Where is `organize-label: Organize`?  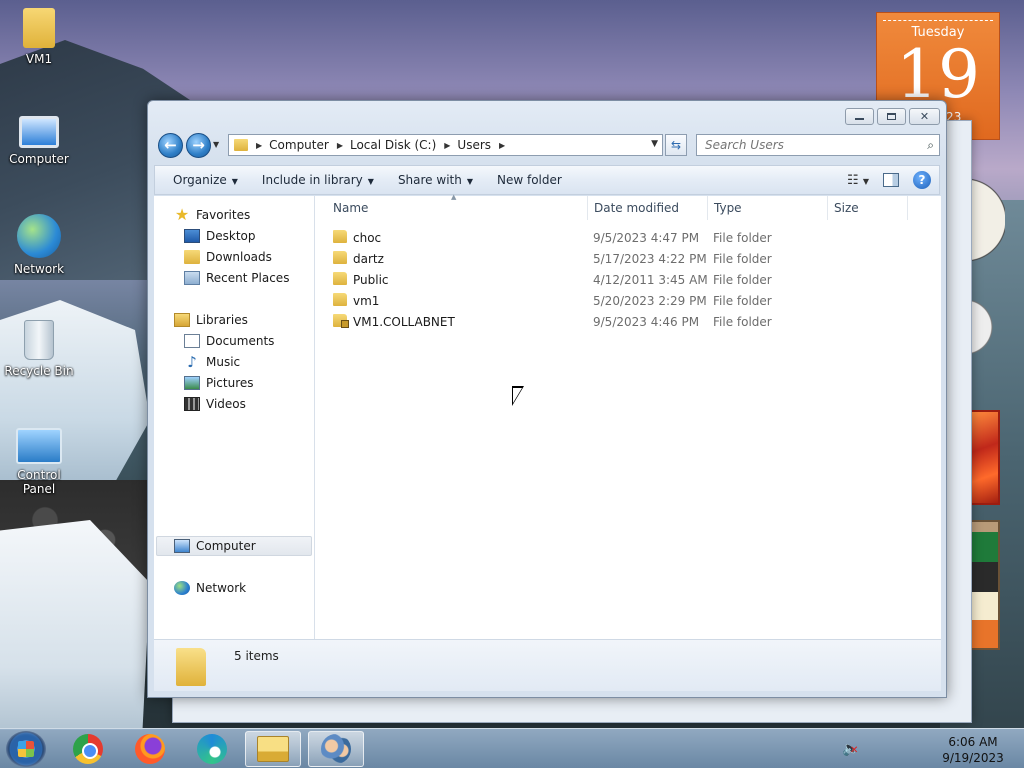 organize-label: Organize is located at coordinates (200, 180).